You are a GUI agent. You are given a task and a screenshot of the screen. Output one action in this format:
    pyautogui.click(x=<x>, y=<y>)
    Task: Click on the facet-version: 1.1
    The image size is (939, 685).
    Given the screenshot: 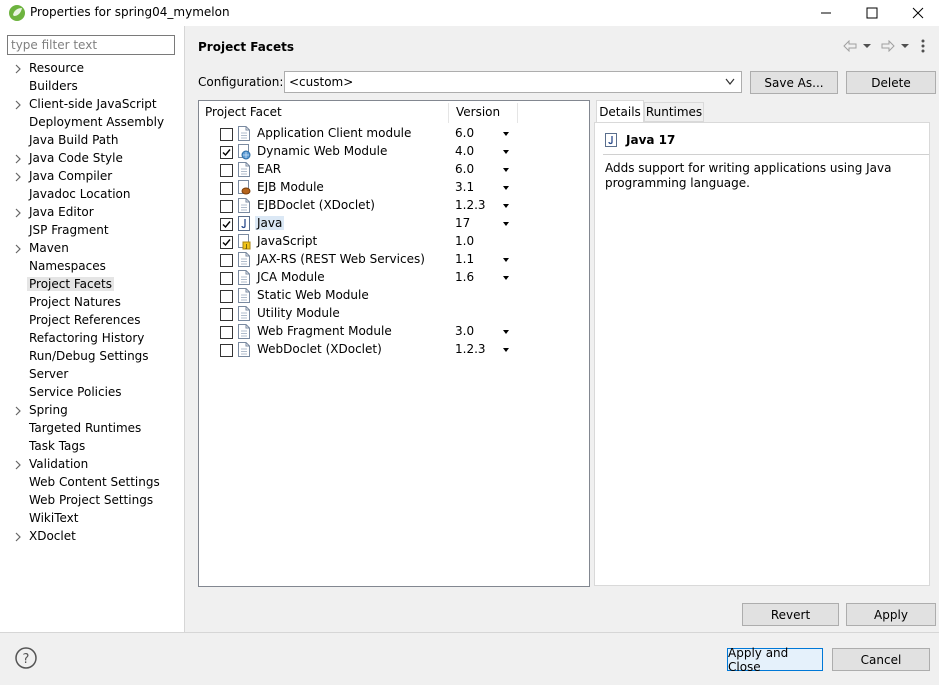 What is the action you would take?
    pyautogui.click(x=464, y=259)
    